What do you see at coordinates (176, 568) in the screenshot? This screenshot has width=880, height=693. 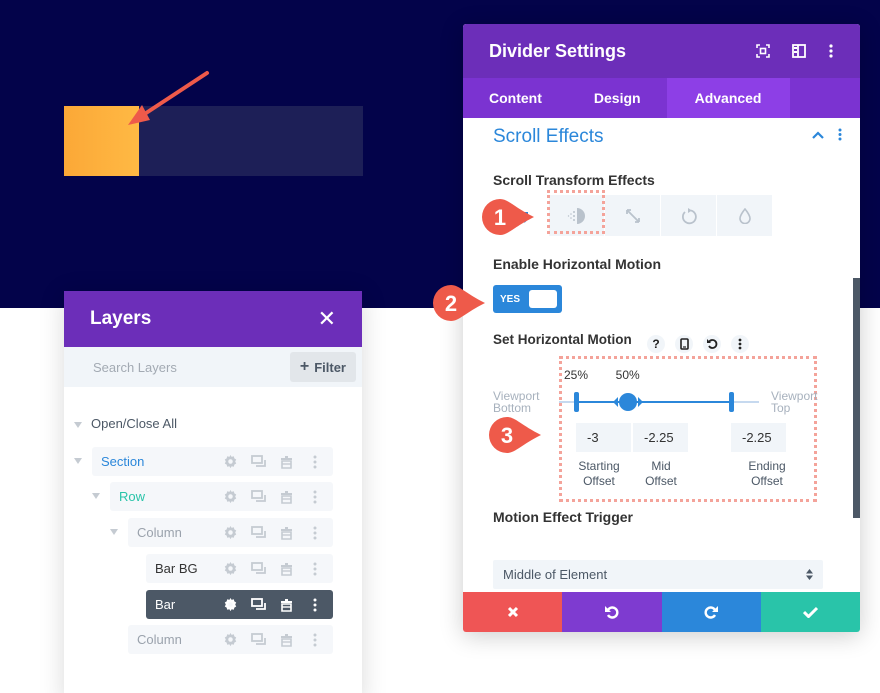 I see `layer-label: Bar BG` at bounding box center [176, 568].